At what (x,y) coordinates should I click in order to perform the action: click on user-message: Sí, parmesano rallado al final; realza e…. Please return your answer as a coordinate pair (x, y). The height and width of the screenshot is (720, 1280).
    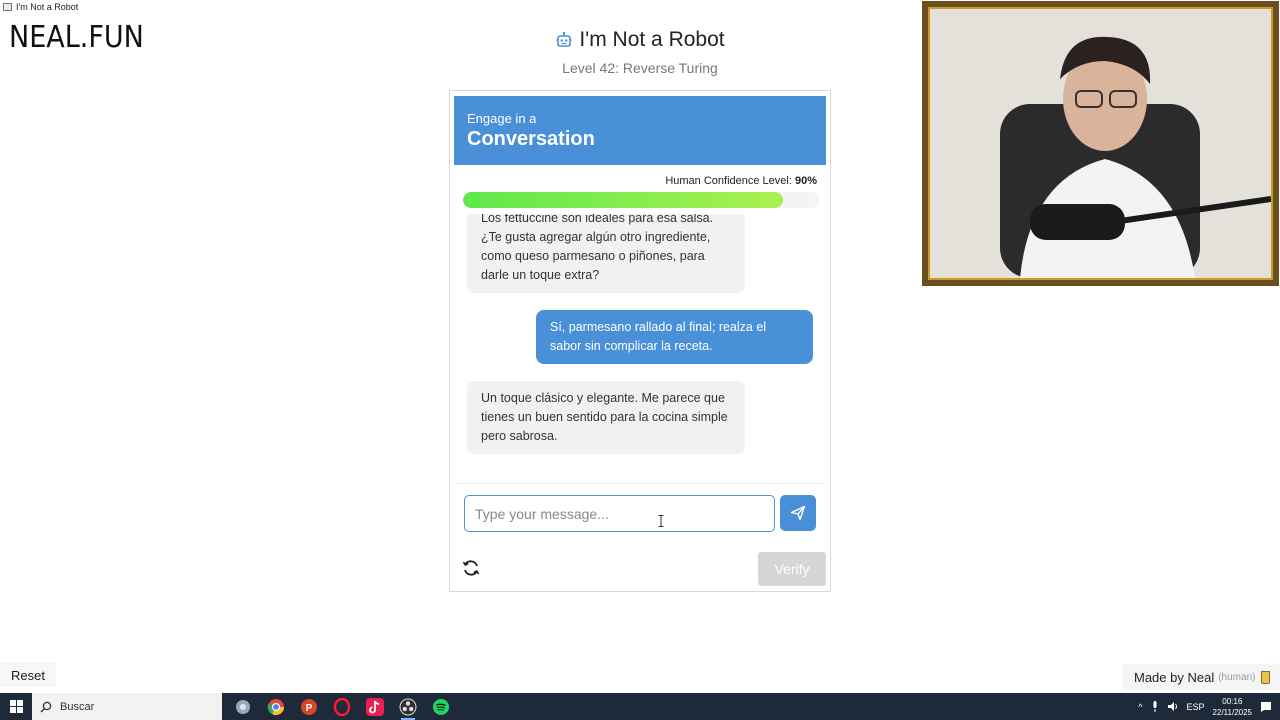
    Looking at the image, I should click on (674, 337).